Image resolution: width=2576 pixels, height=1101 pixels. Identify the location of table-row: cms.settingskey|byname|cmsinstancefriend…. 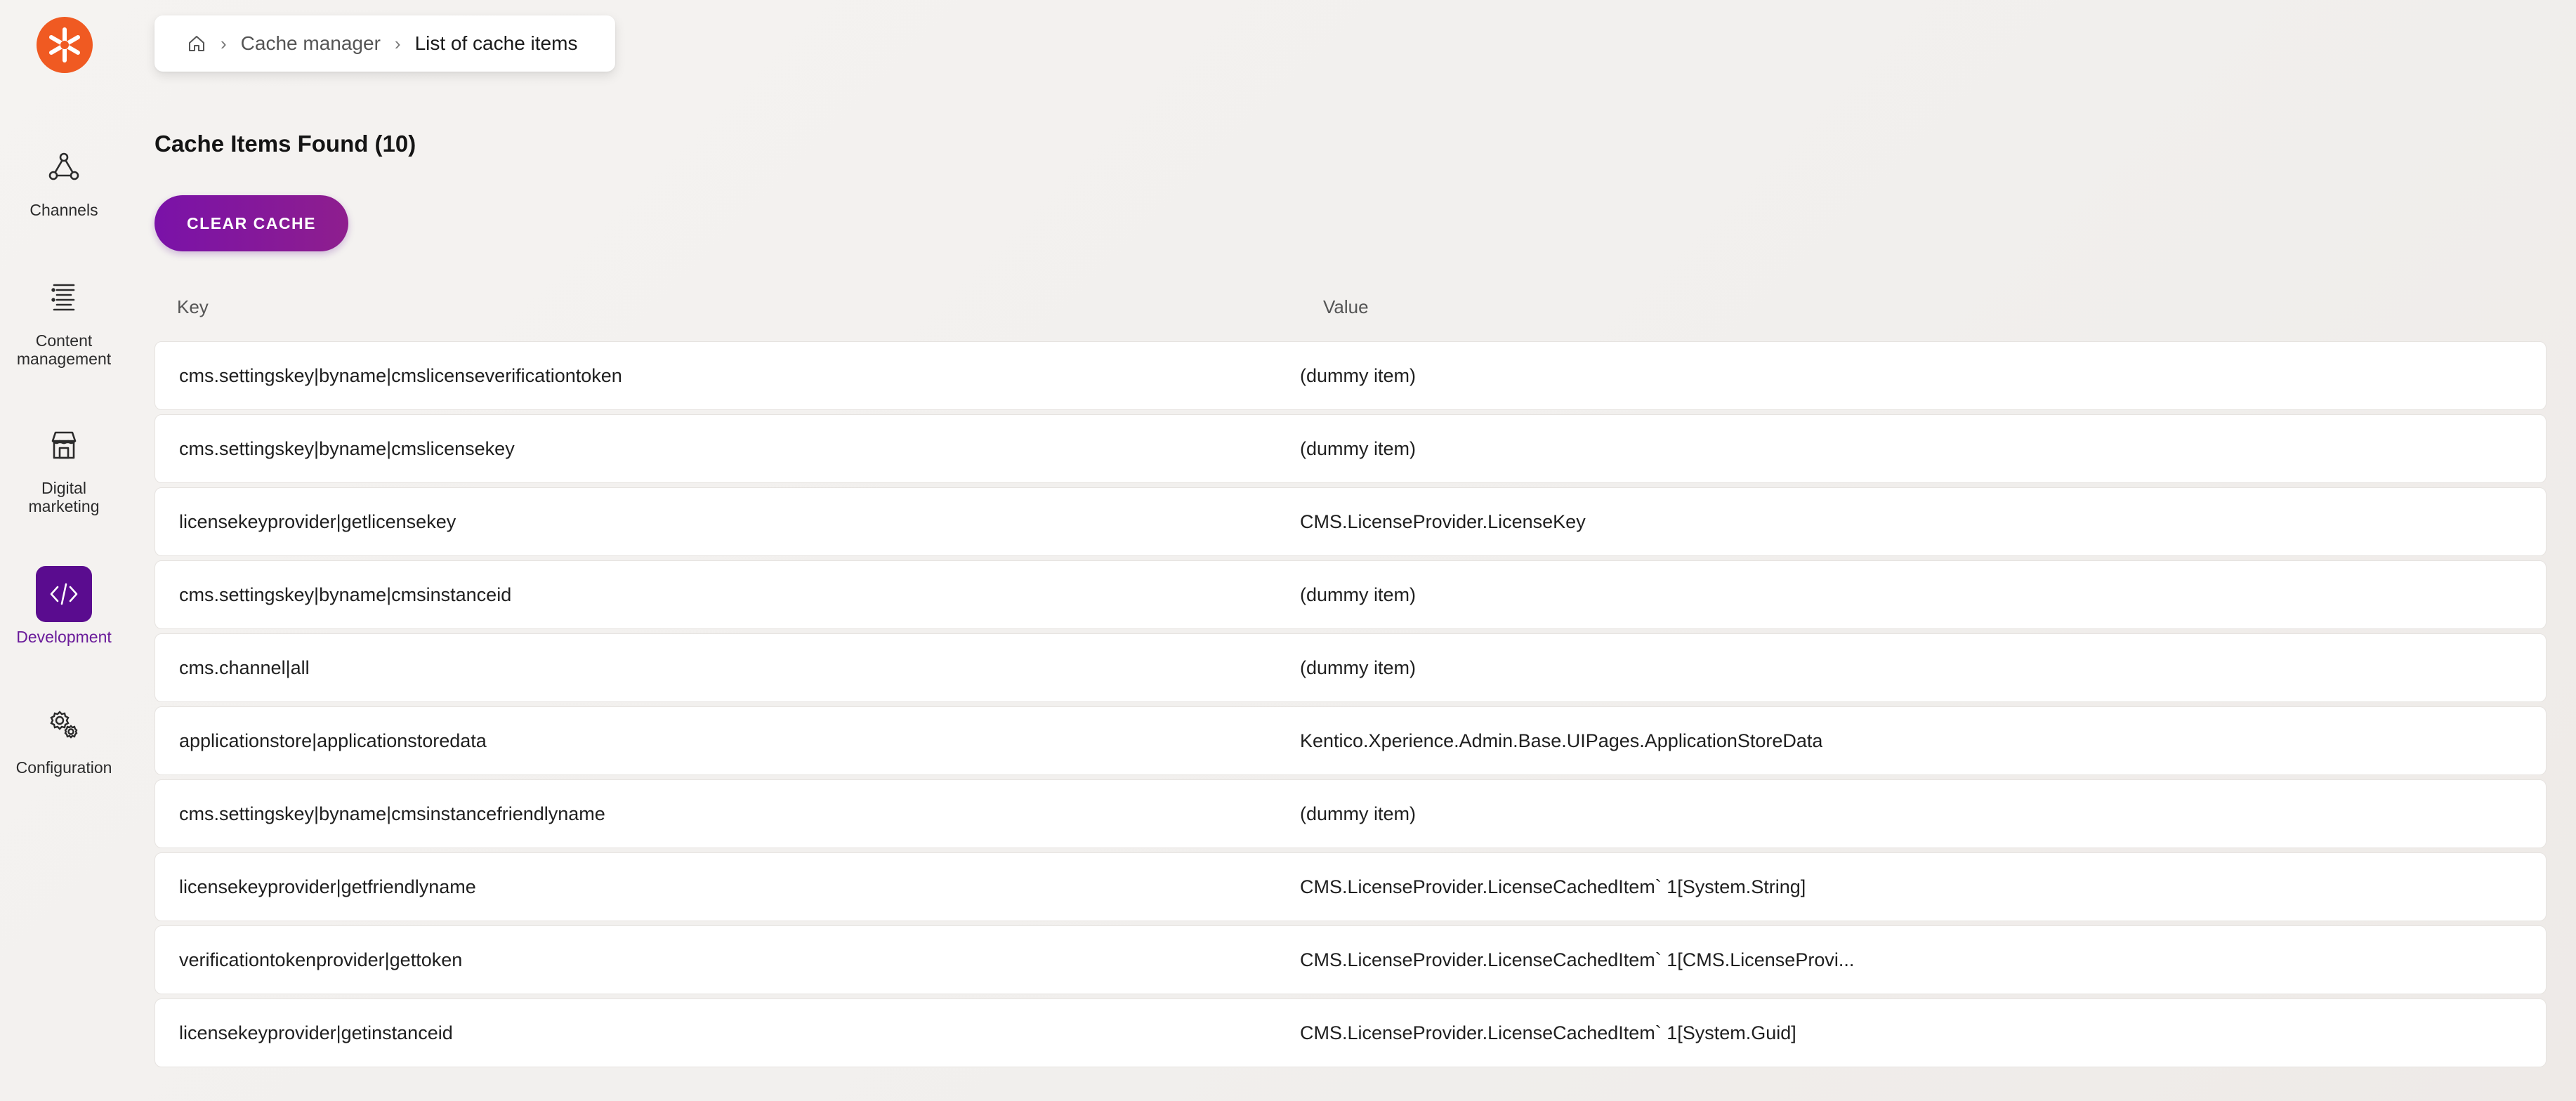
(1351, 813).